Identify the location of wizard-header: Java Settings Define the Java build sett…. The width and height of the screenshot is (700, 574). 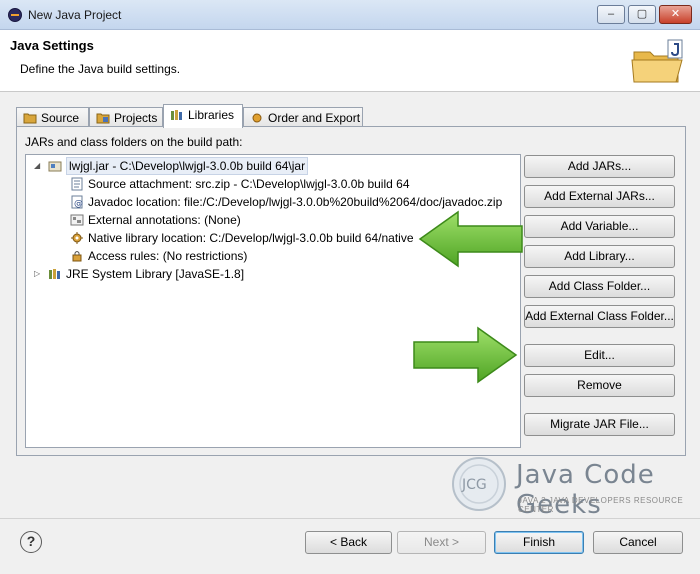
(350, 61).